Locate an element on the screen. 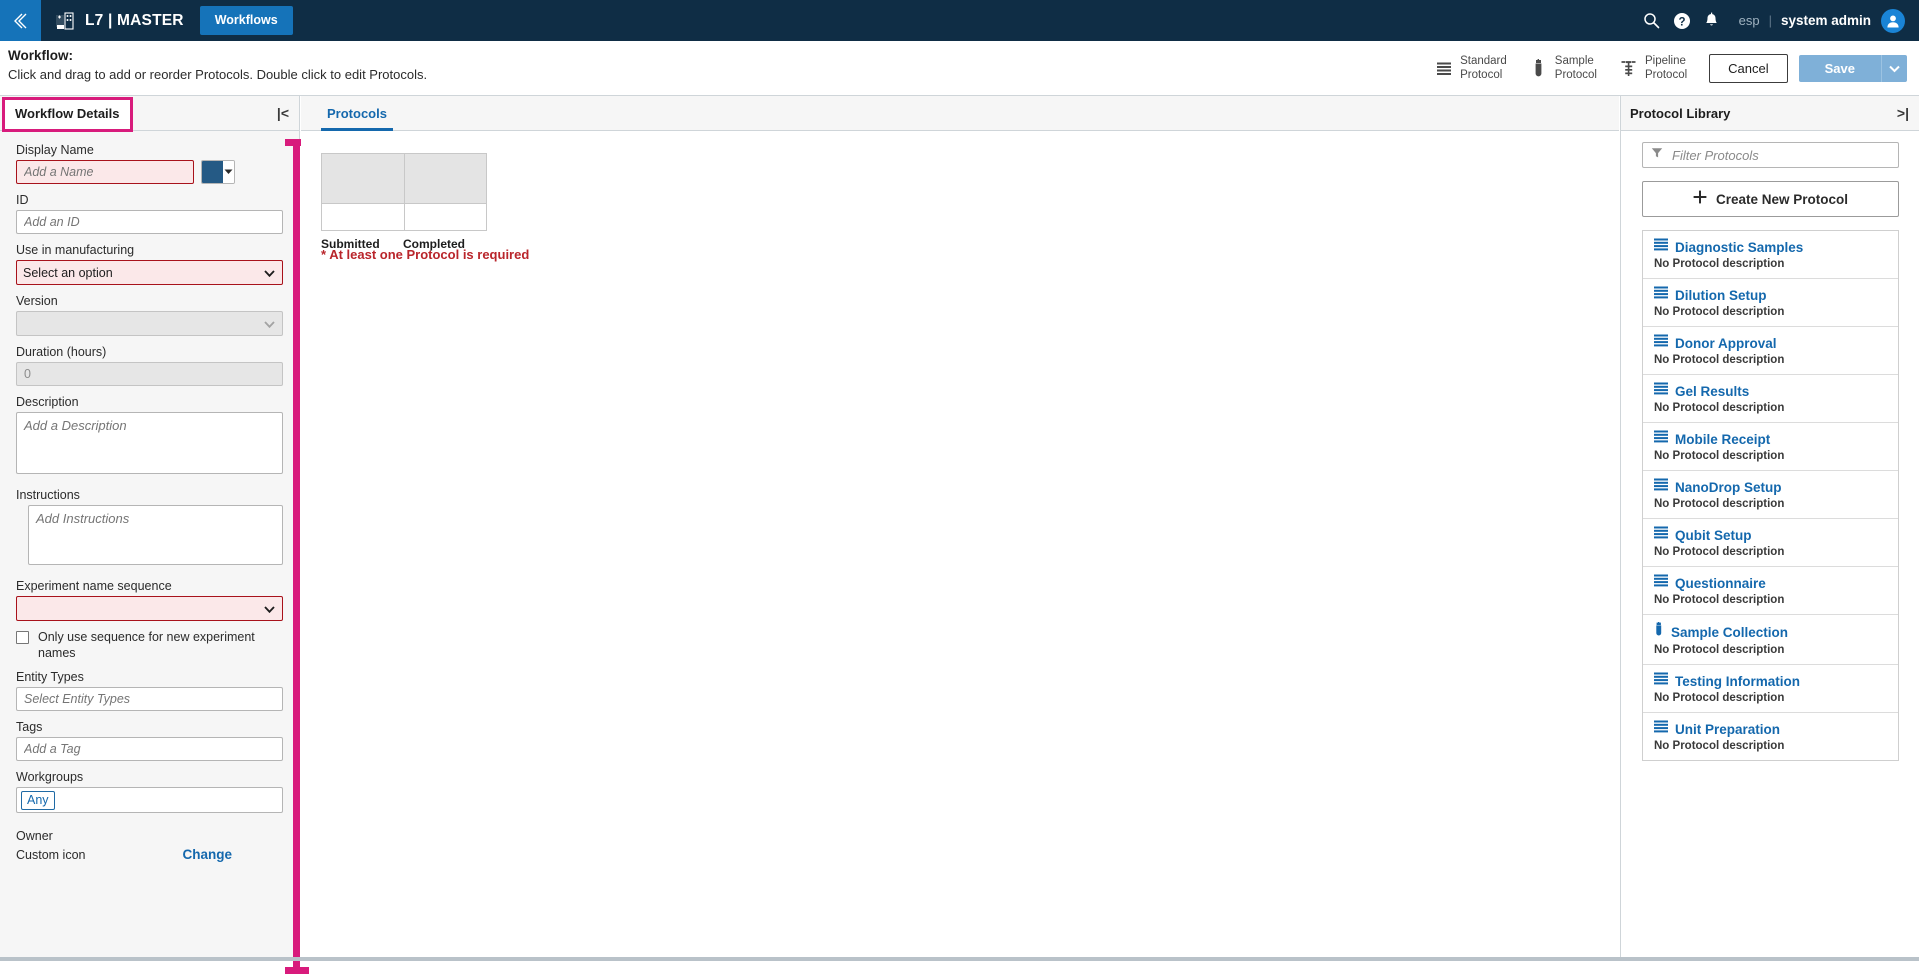  list-item: Unit Preparation No Protocol description is located at coordinates (1770, 736).